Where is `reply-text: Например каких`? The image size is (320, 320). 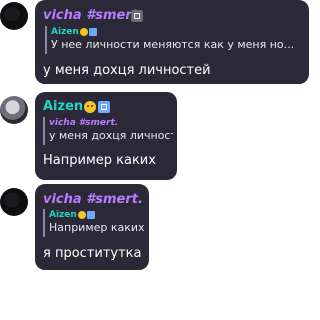 reply-text: Например каких is located at coordinates (97, 227).